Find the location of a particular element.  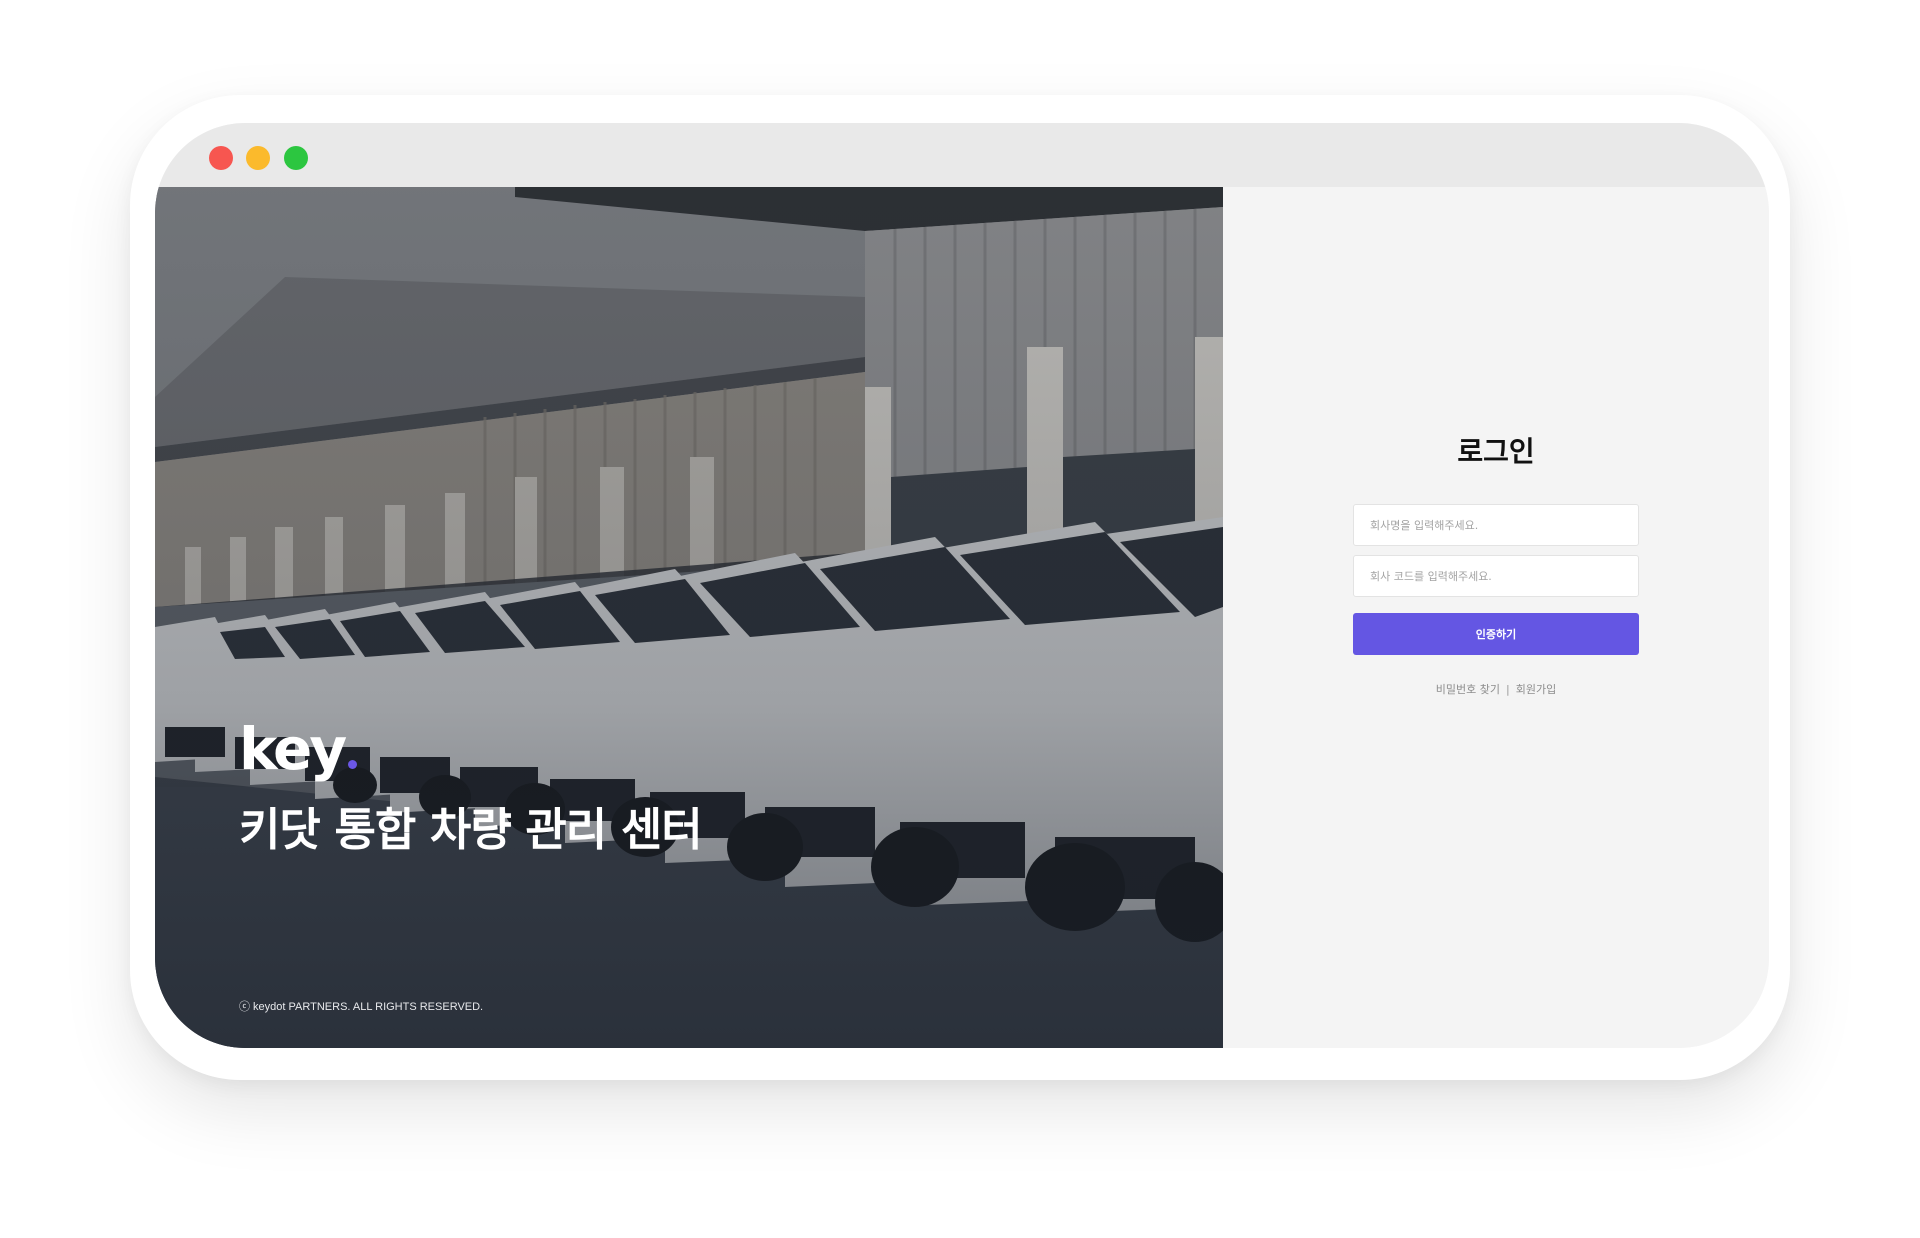

signup-link: 회원가입 is located at coordinates (1536, 689).